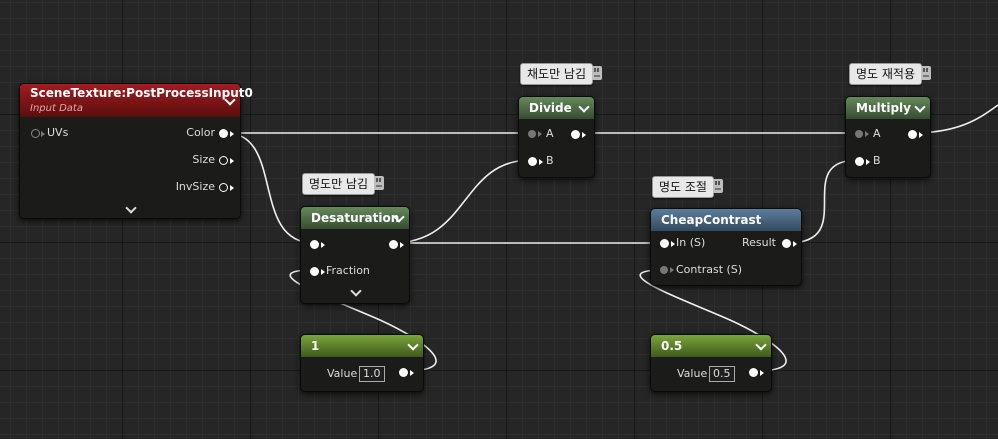 The image size is (998, 439). Describe the element at coordinates (223, 187) in the screenshot. I see `invsize-output-pin` at that location.